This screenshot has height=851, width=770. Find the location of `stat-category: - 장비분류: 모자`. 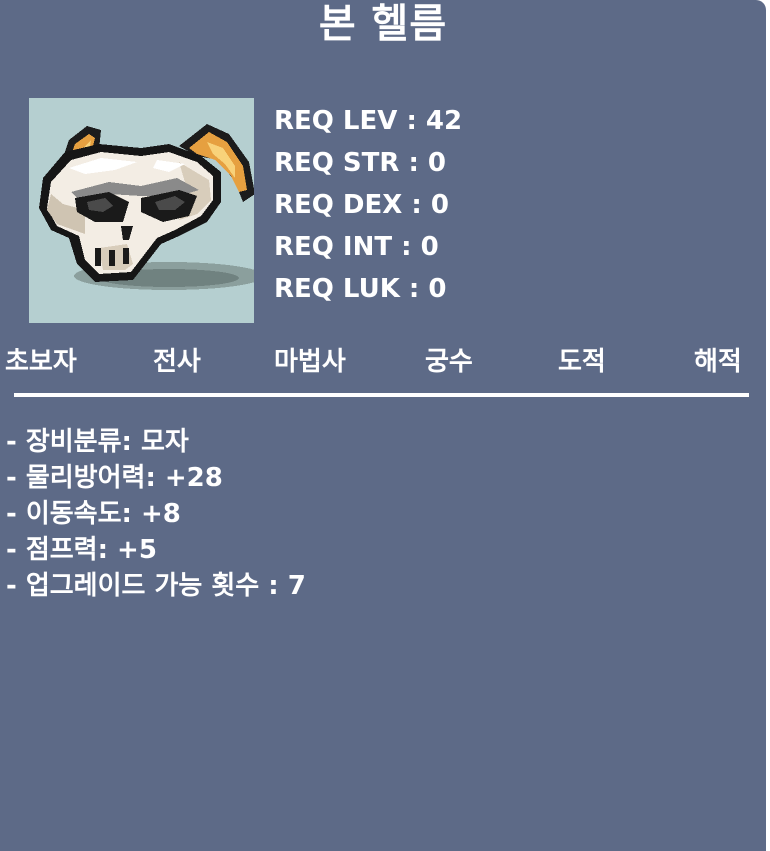

stat-category: - 장비분류: 모자 is located at coordinates (97, 442).